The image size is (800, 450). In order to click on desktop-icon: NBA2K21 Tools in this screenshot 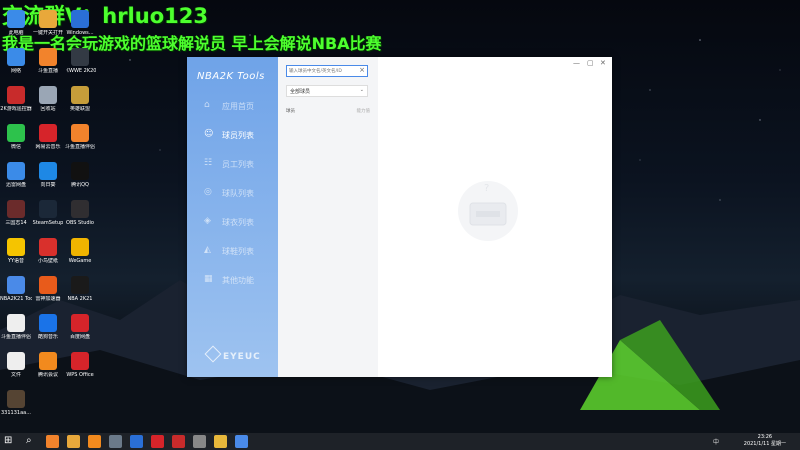, I will do `click(16, 289)`.